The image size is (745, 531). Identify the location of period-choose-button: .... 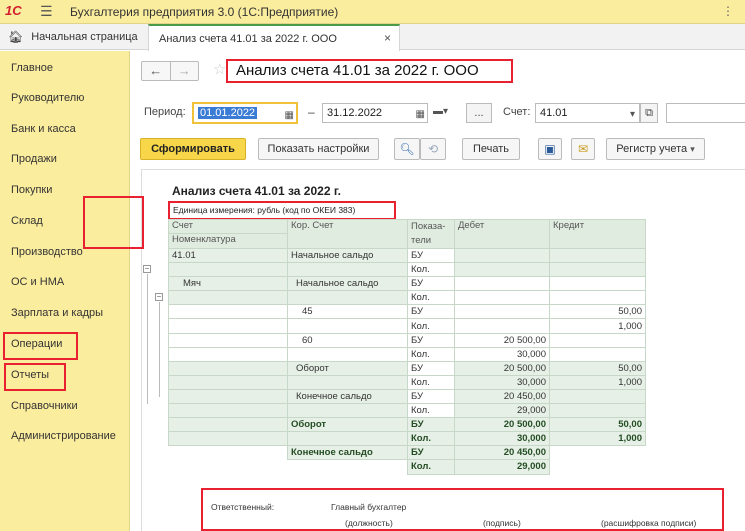
(479, 113).